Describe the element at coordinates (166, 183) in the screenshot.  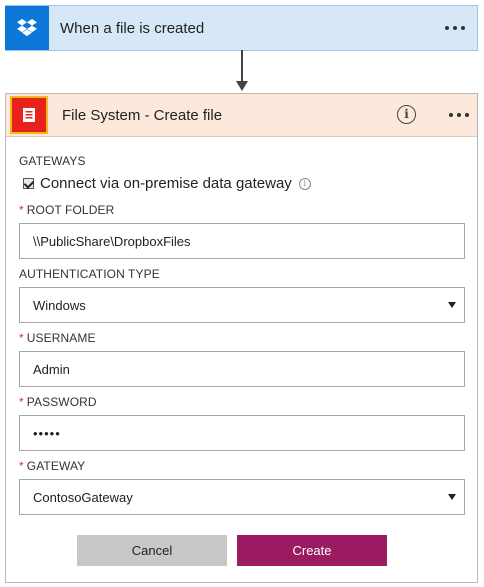
I see `gateway-checkbox-label: Connect via on-premise data gateway` at that location.